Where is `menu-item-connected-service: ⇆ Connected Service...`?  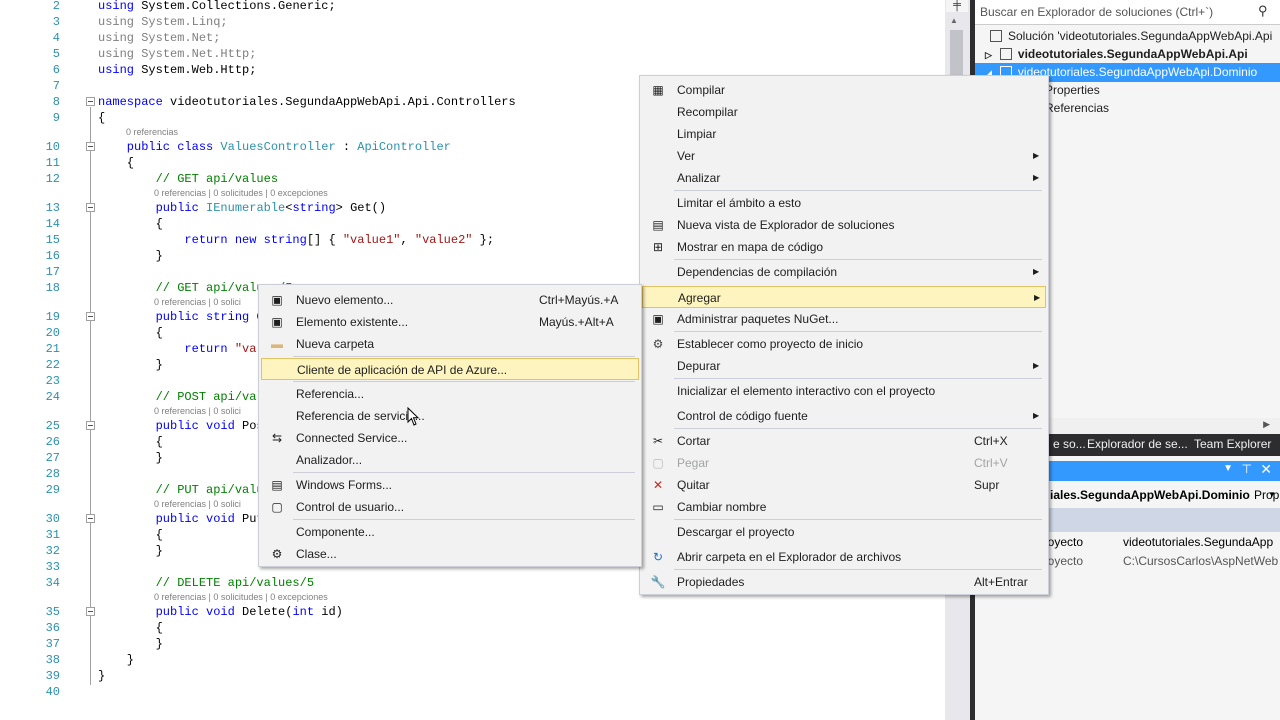
menu-item-connected-service: ⇆ Connected Service... is located at coordinates (450, 438).